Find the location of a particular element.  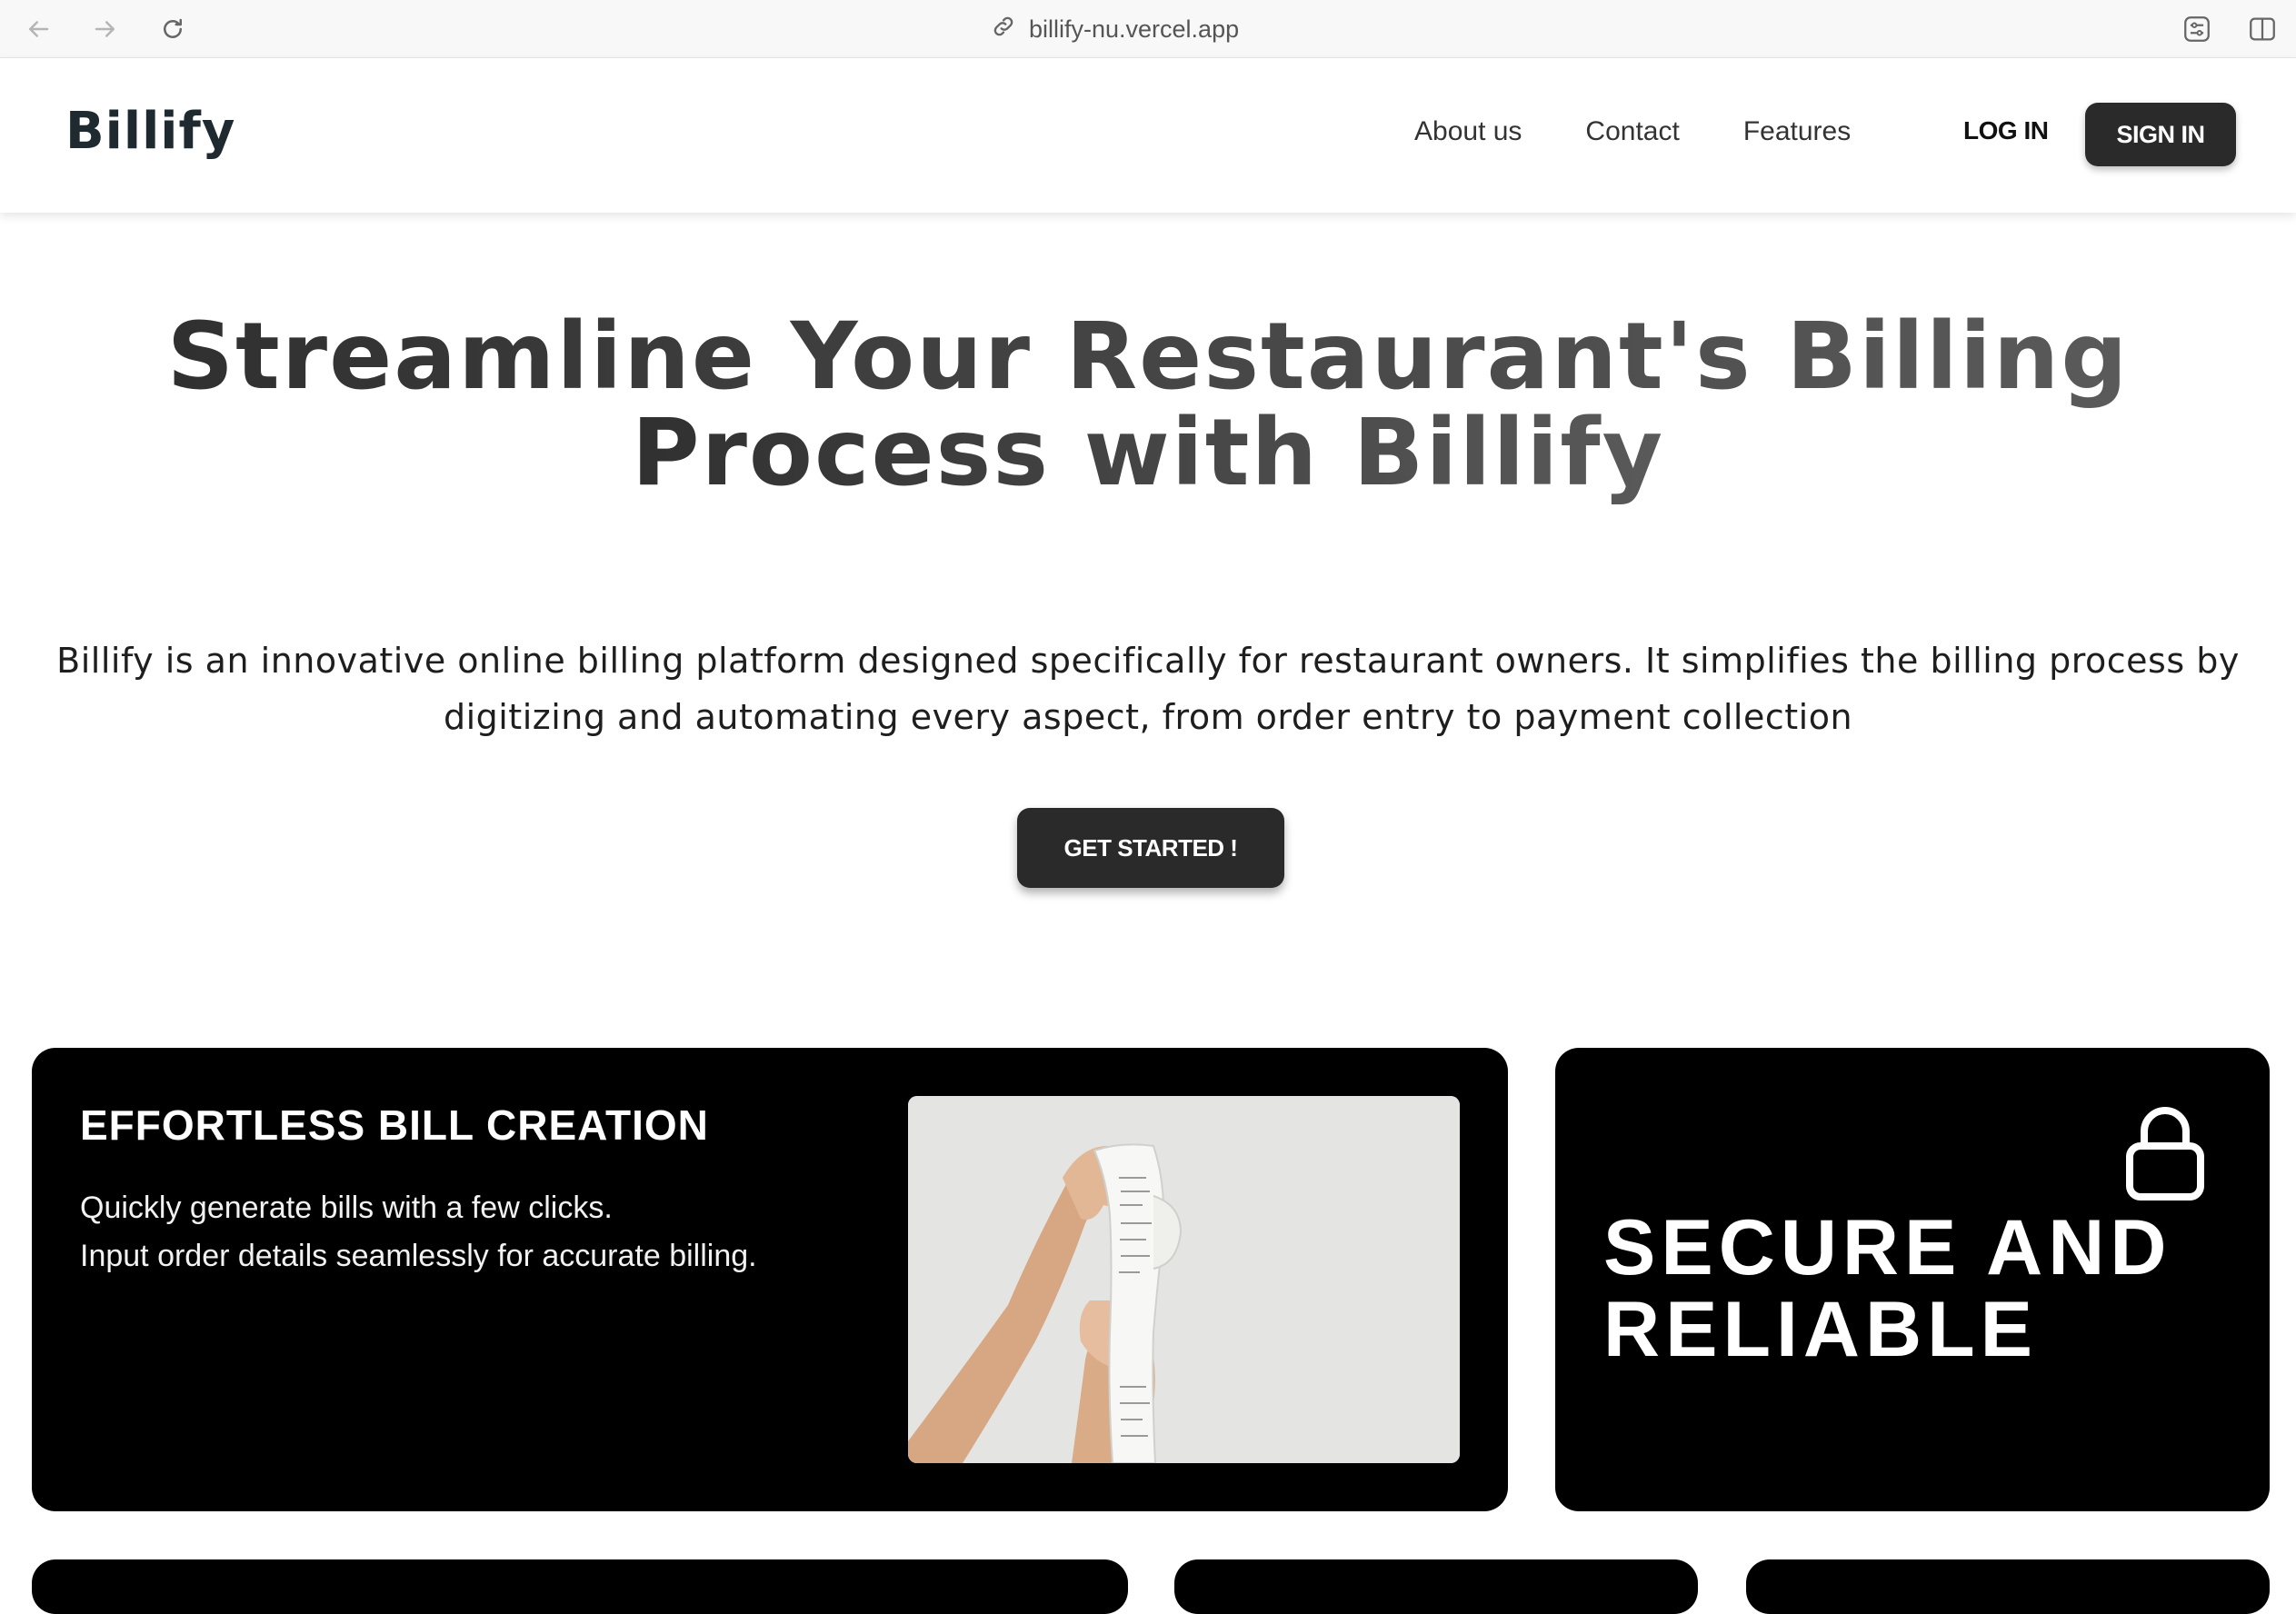

nav-contact: Contact is located at coordinates (1632, 131).